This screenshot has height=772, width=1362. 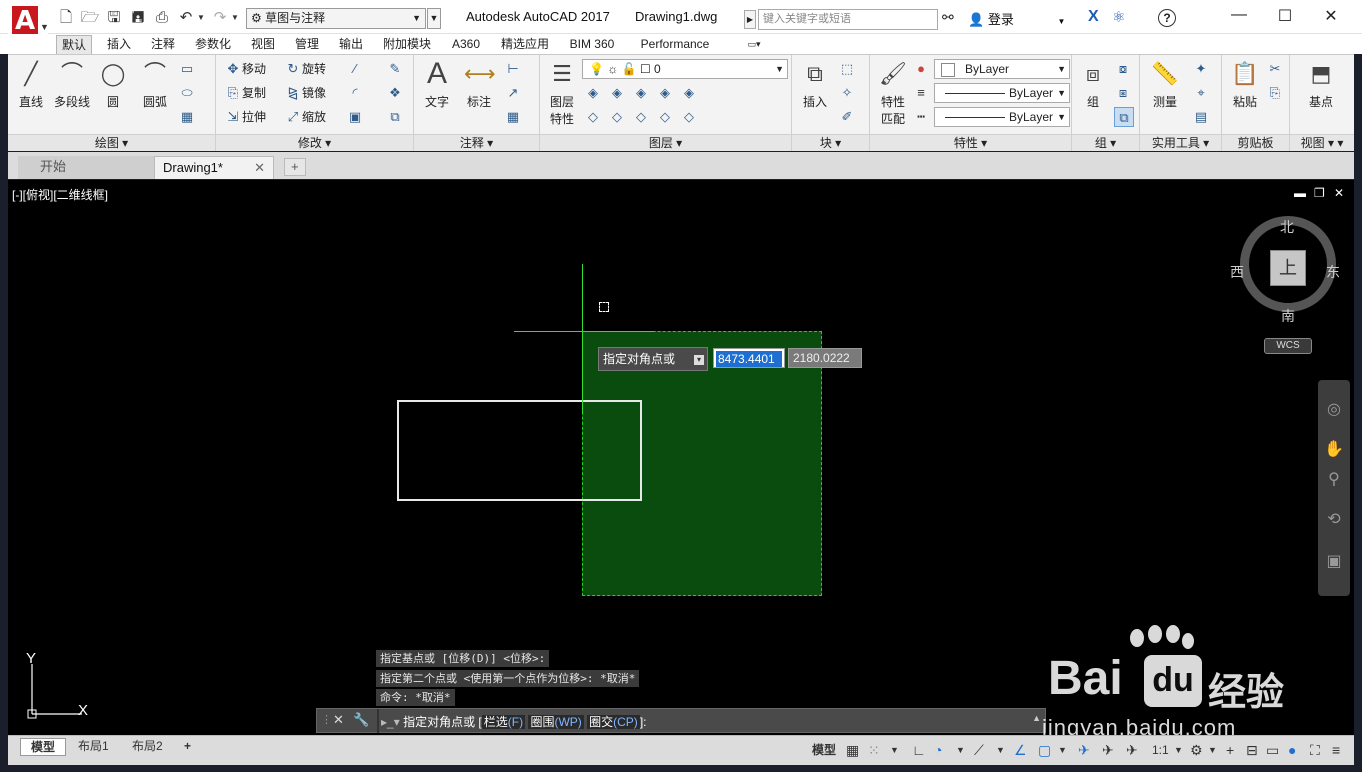 I want to click on layer-tool-2: ◈, so click(x=617, y=93).